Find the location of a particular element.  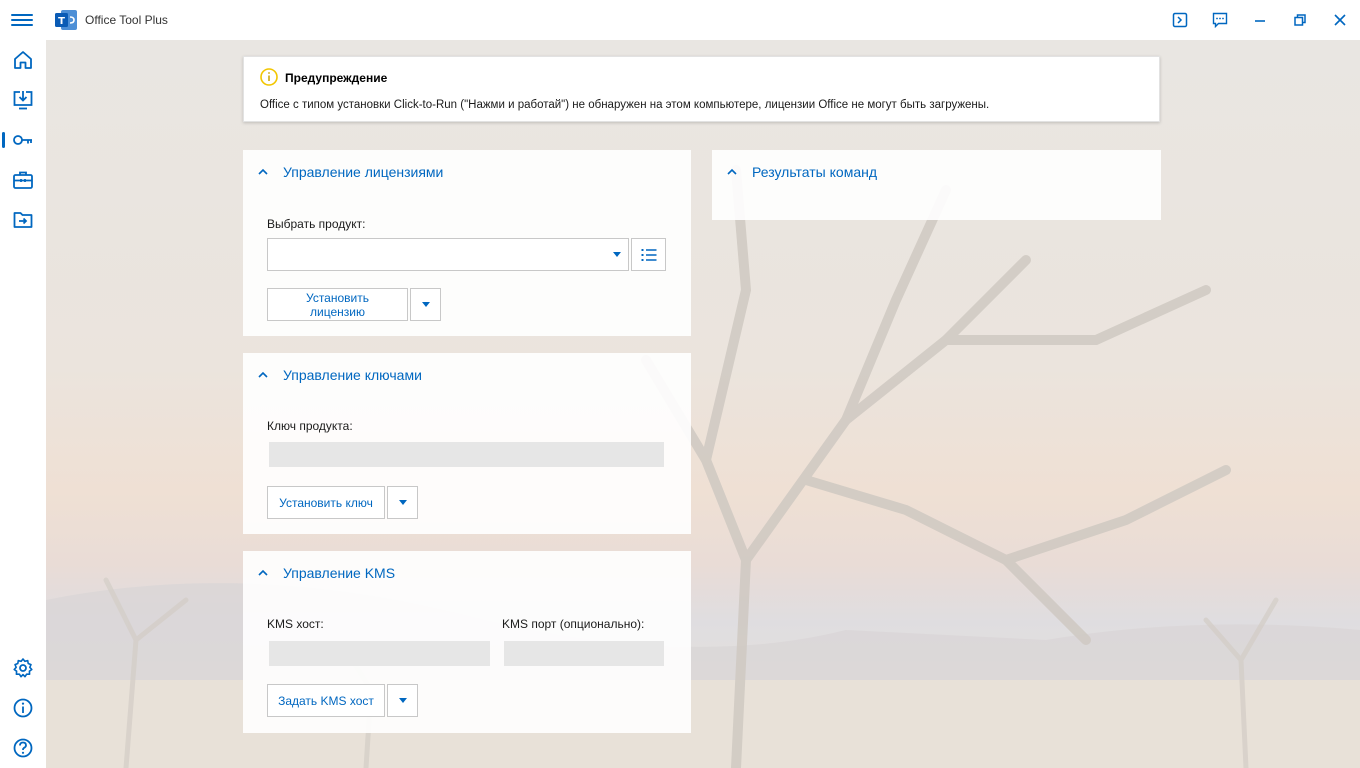

home-icon is located at coordinates (23, 60).